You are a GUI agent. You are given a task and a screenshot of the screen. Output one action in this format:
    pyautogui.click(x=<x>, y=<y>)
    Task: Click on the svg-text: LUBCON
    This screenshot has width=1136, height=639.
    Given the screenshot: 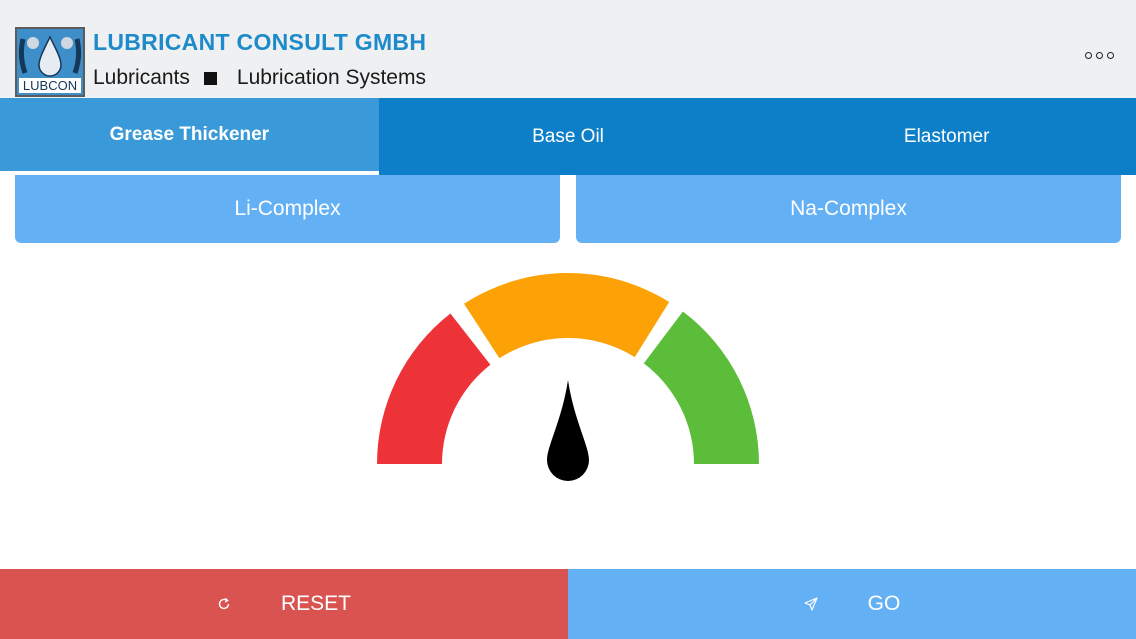 What is the action you would take?
    pyautogui.click(x=50, y=85)
    